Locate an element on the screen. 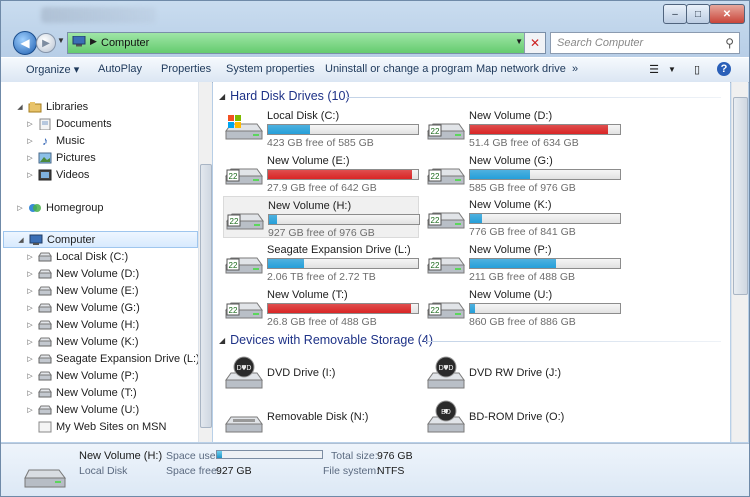 This screenshot has width=750, height=497. drive-tile: Local Disk (C:) 423 GB free of 585 GB is located at coordinates (321, 128).